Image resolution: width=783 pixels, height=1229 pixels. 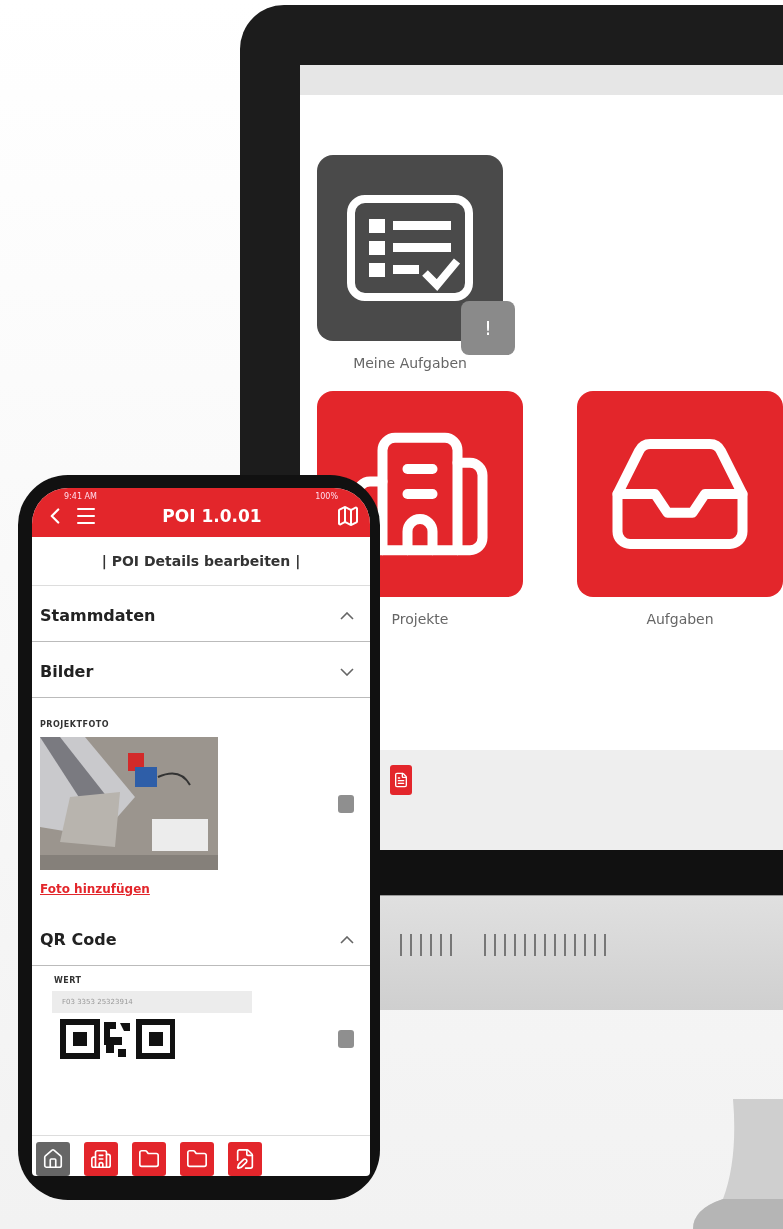 I want to click on field-label: PROJEKTFOTO, so click(x=75, y=724).